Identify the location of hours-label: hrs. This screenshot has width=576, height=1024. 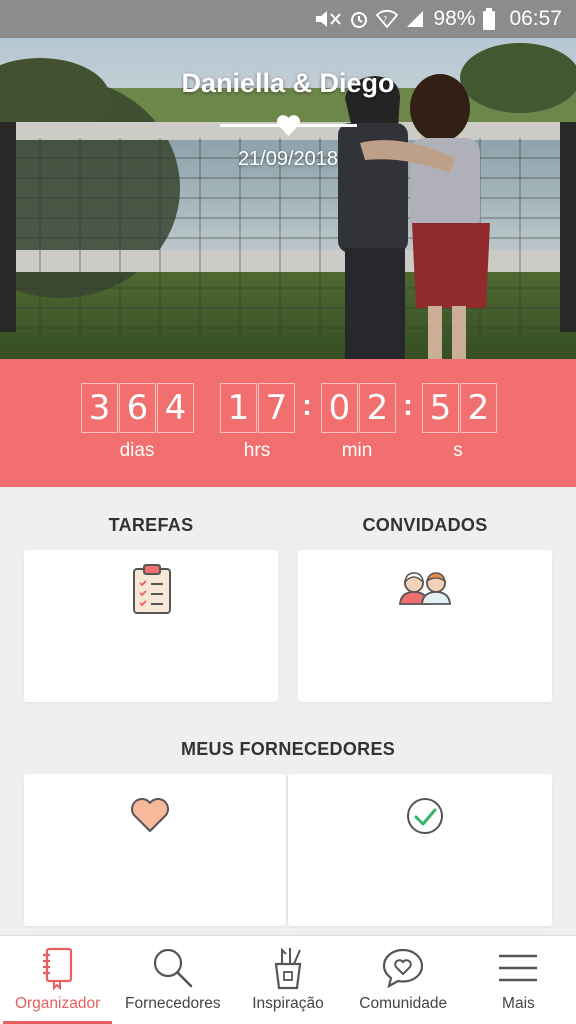
(257, 450).